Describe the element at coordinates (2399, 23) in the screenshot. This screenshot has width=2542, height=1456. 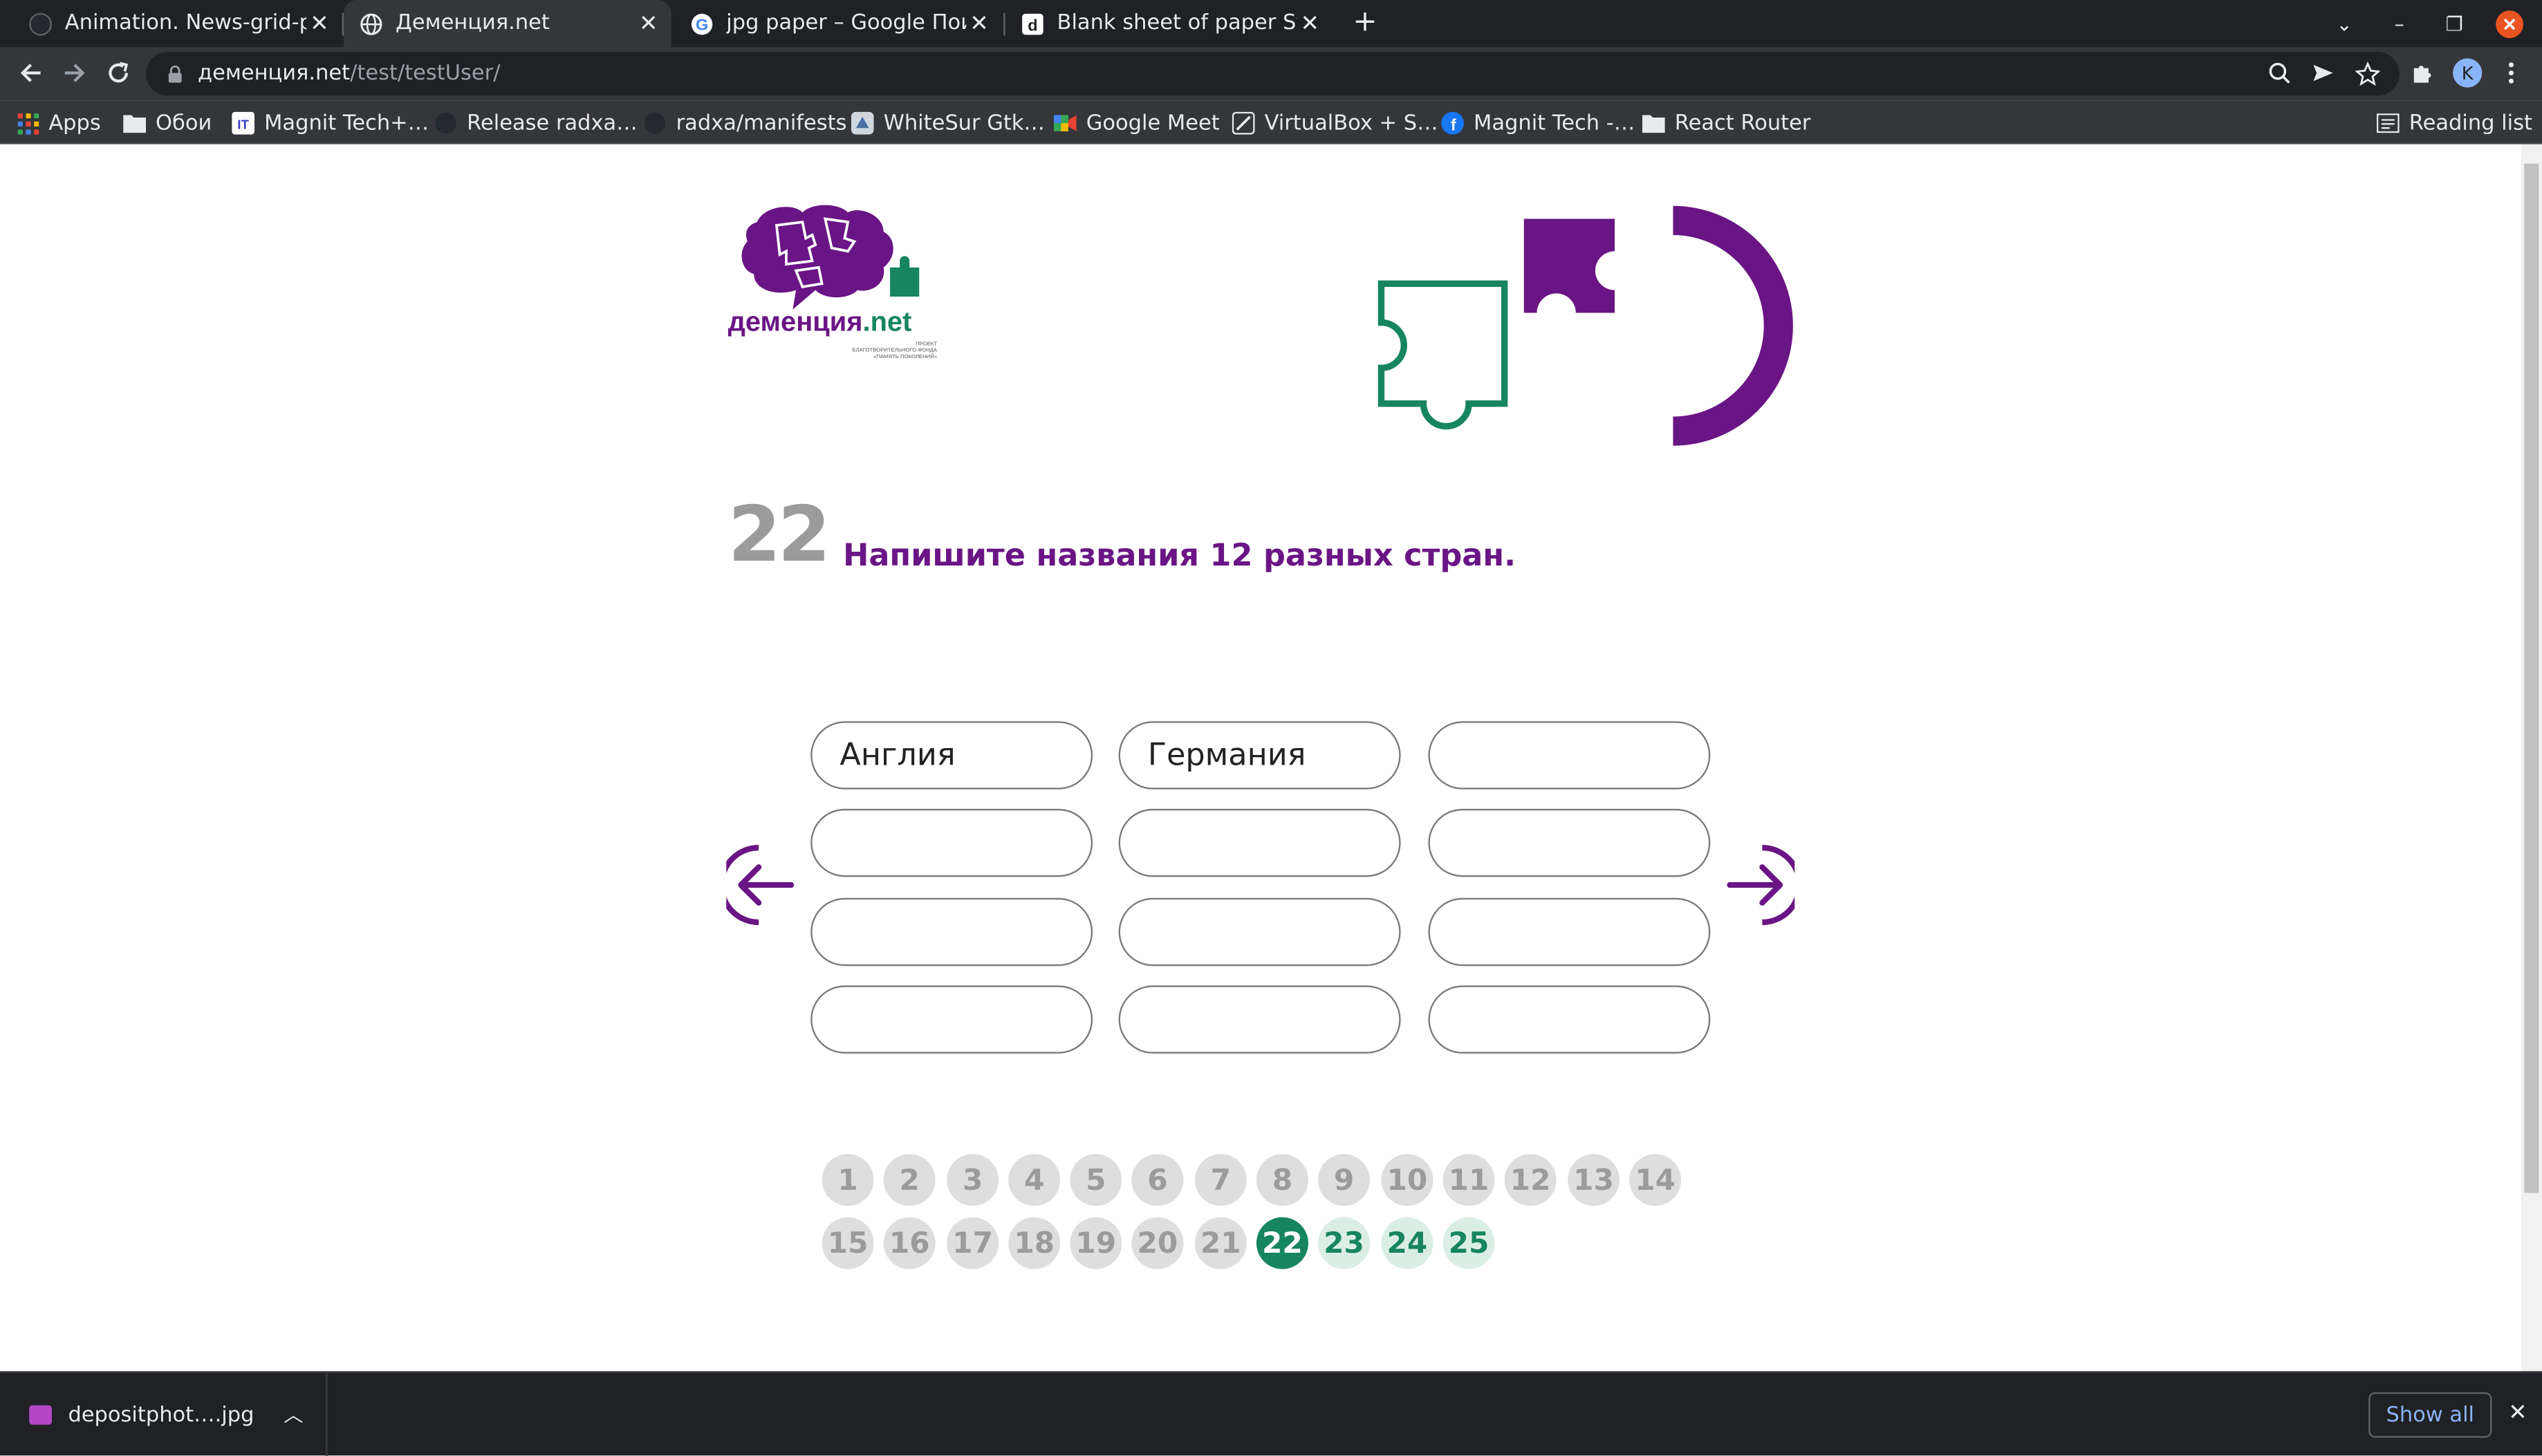
I see `minimize-icon: –` at that location.